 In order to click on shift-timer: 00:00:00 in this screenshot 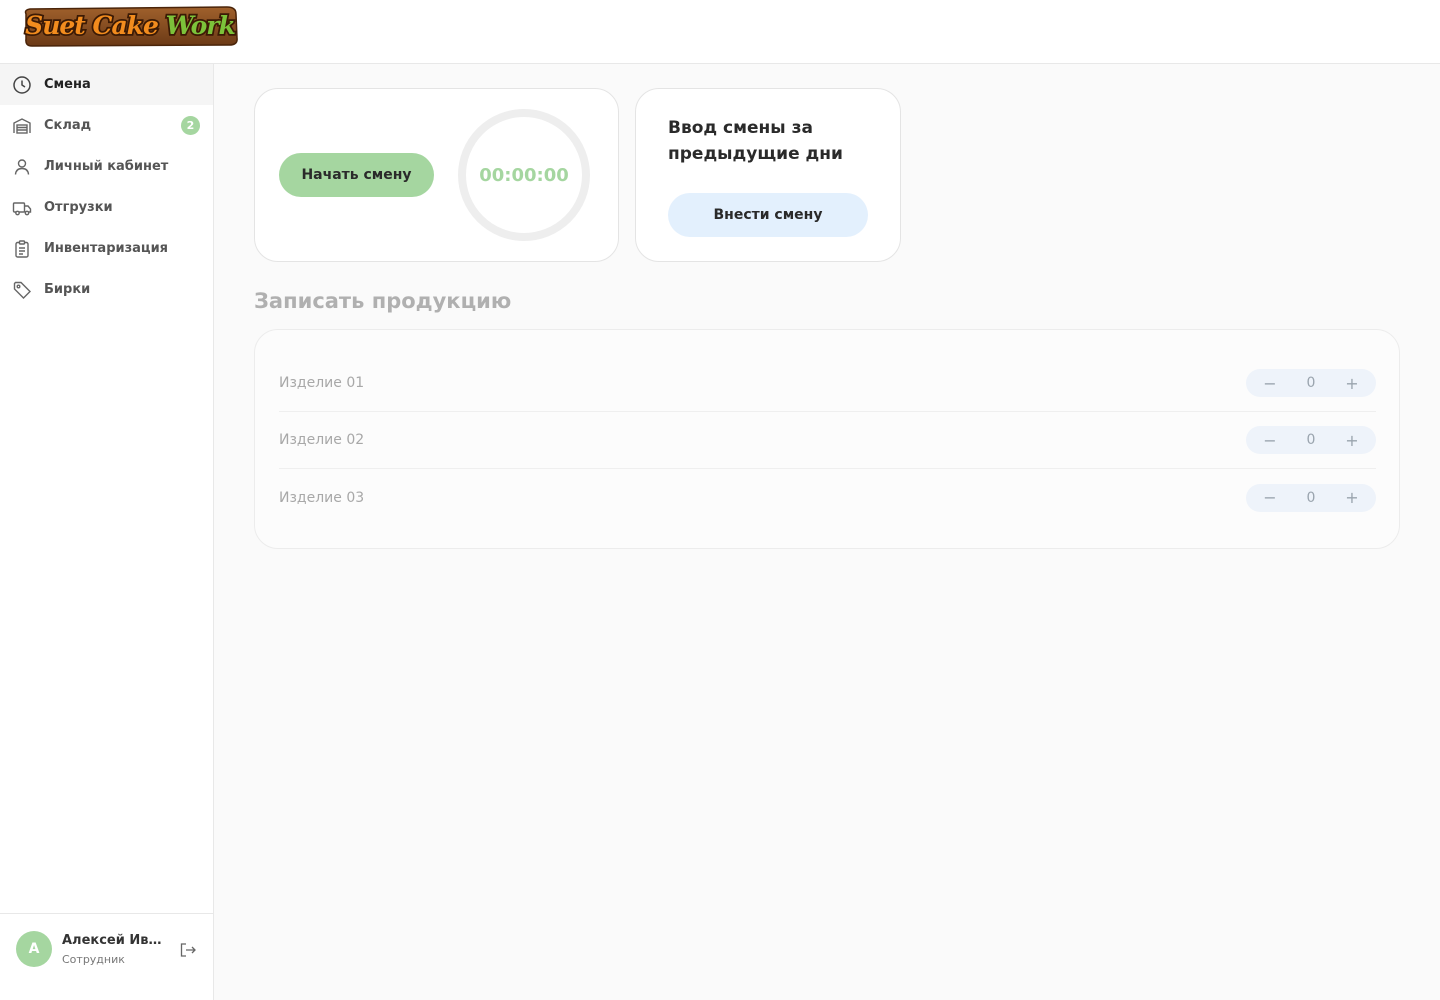, I will do `click(524, 175)`.